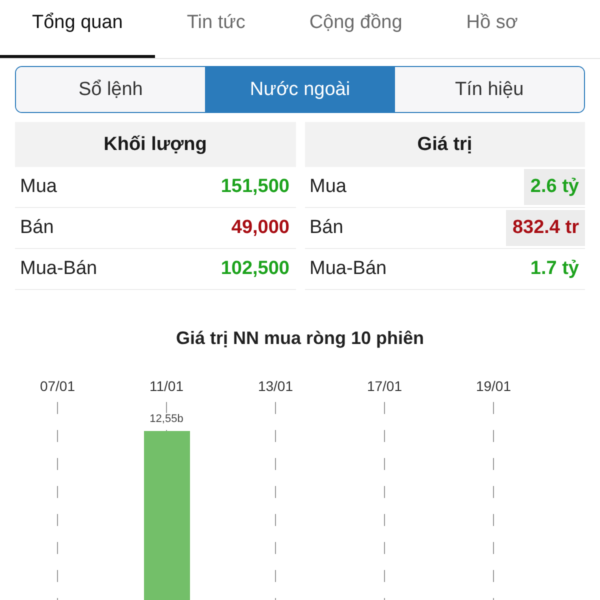  Describe the element at coordinates (58, 386) in the screenshot. I see `date-label: 07/01` at that location.